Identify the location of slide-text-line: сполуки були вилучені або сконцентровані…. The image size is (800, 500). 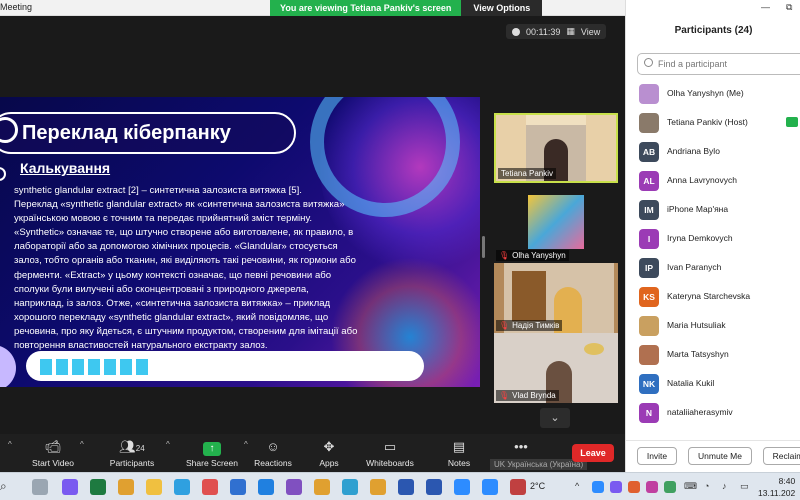
(161, 289).